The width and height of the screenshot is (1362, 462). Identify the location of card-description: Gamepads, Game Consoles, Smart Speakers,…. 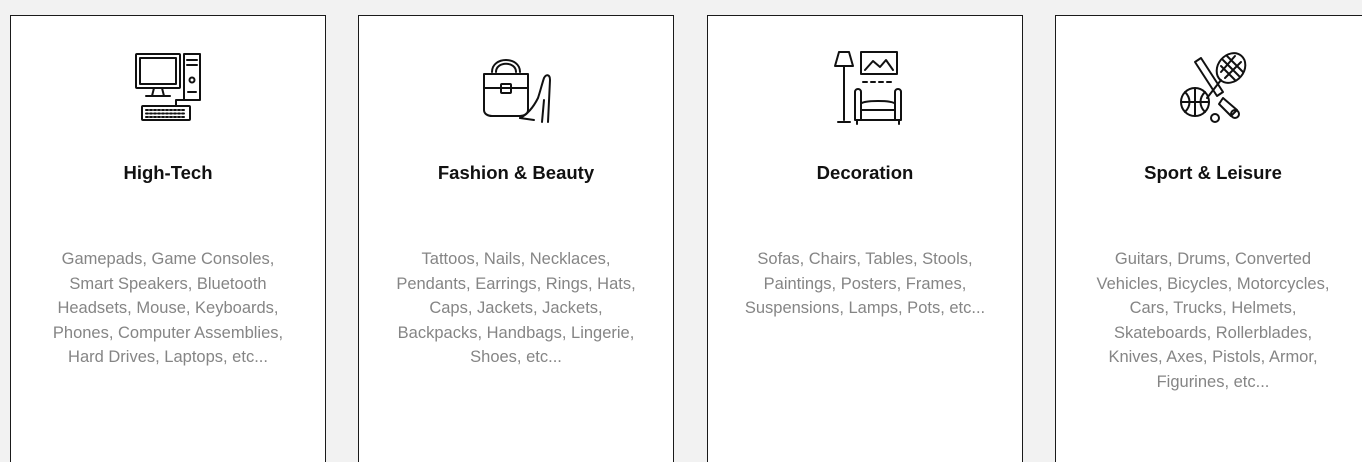
(168, 308).